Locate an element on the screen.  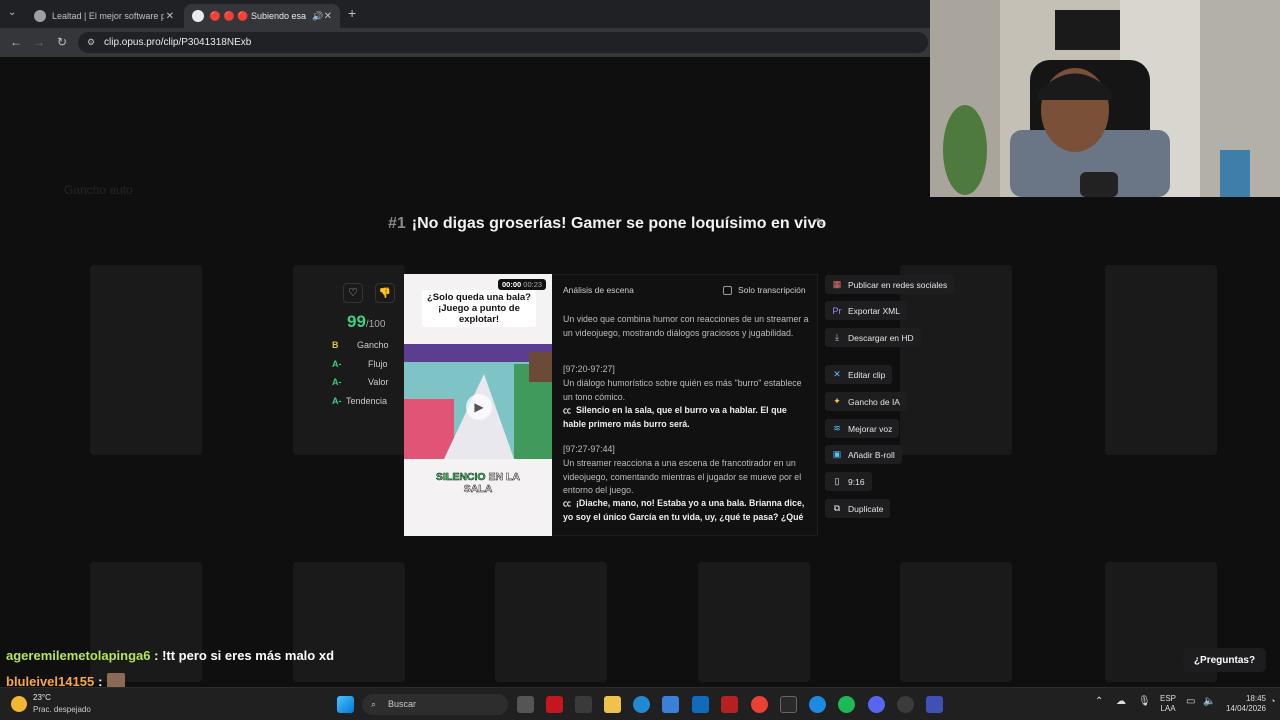
add-broll-button: ▣ Añadir B-roll is located at coordinates (863, 454).